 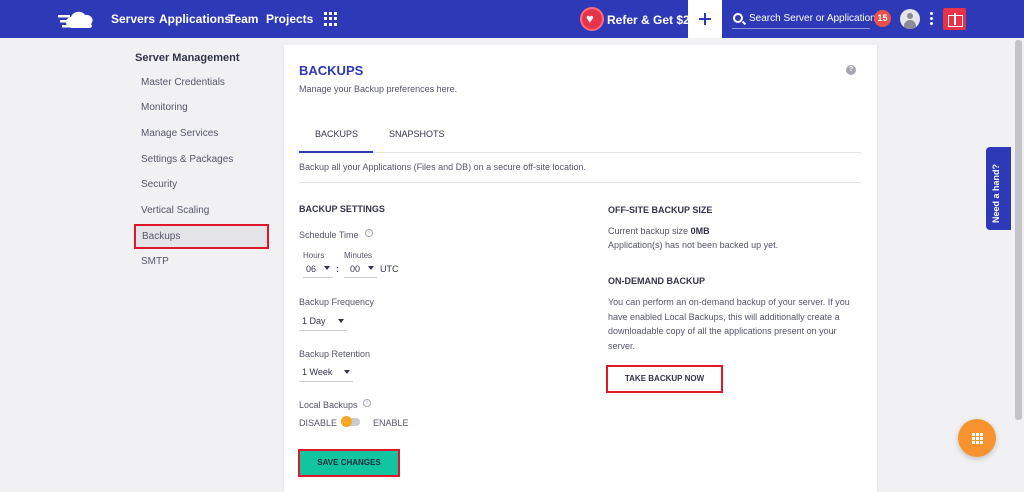 What do you see at coordinates (996, 193) in the screenshot?
I see `need-a-hand-label: Need a hand?` at bounding box center [996, 193].